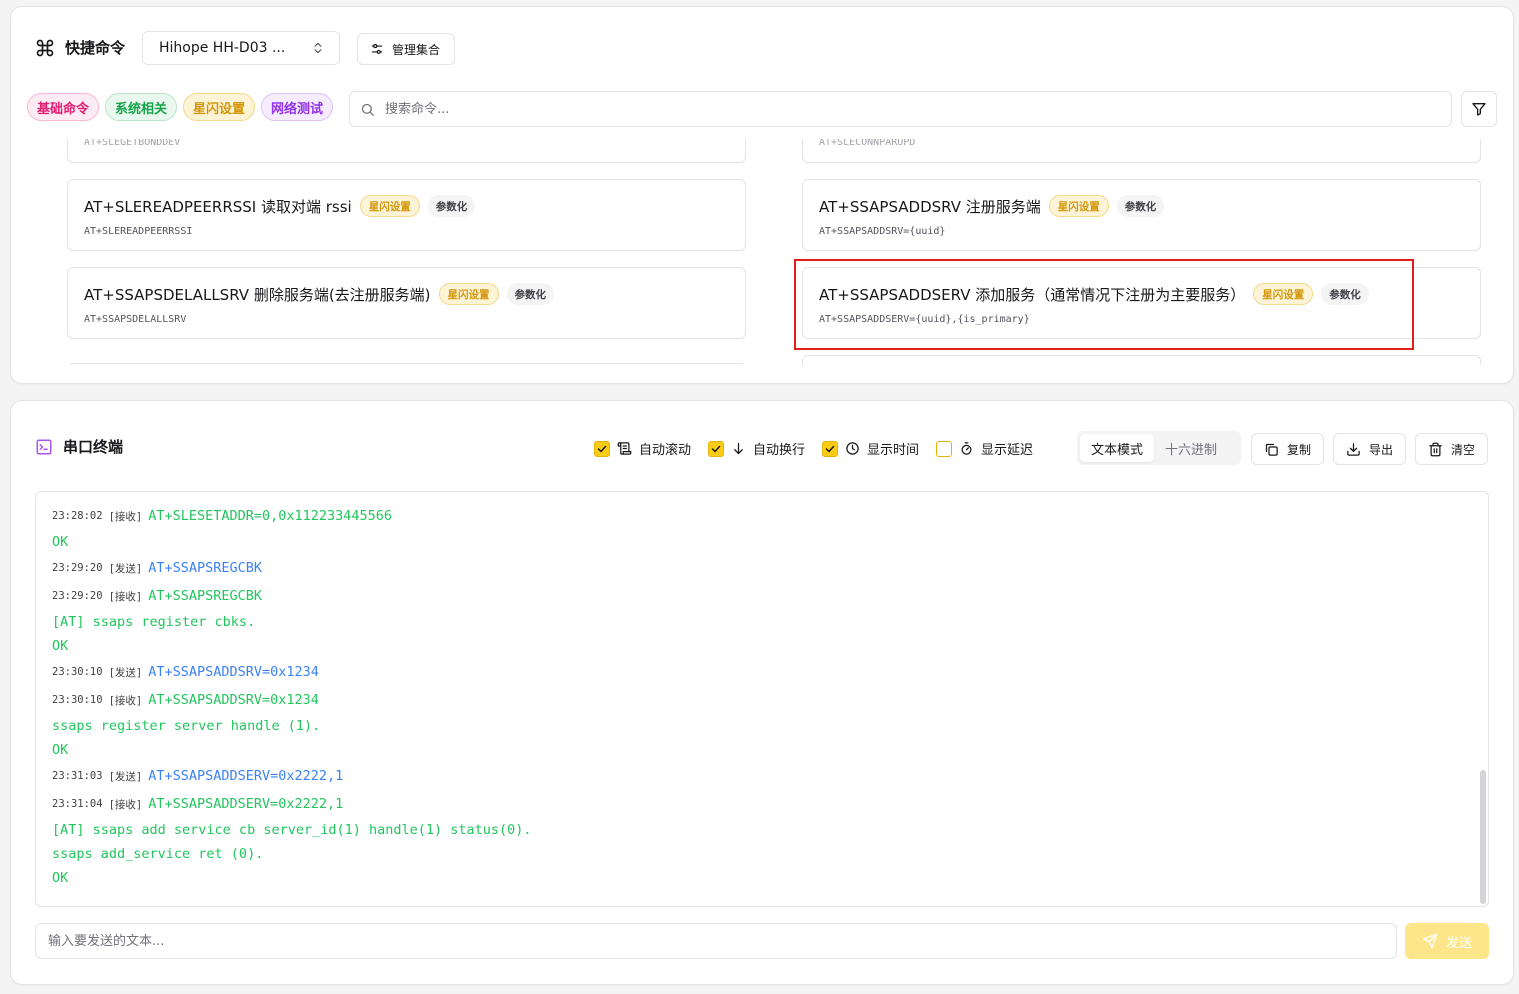  I want to click on command-text: AT+SLEREADPEERRSSI, so click(138, 231).